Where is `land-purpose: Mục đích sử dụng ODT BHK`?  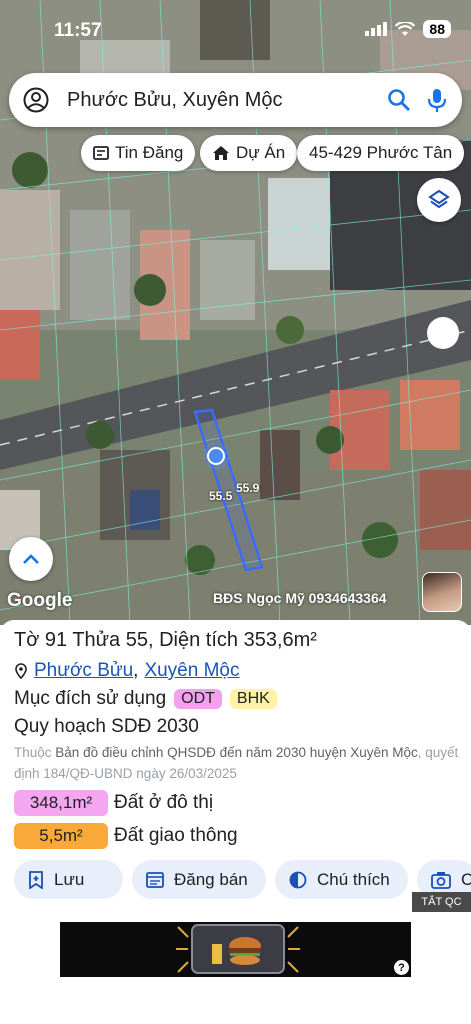
land-purpose: Mục đích sử dụng ODT BHK is located at coordinates (145, 699).